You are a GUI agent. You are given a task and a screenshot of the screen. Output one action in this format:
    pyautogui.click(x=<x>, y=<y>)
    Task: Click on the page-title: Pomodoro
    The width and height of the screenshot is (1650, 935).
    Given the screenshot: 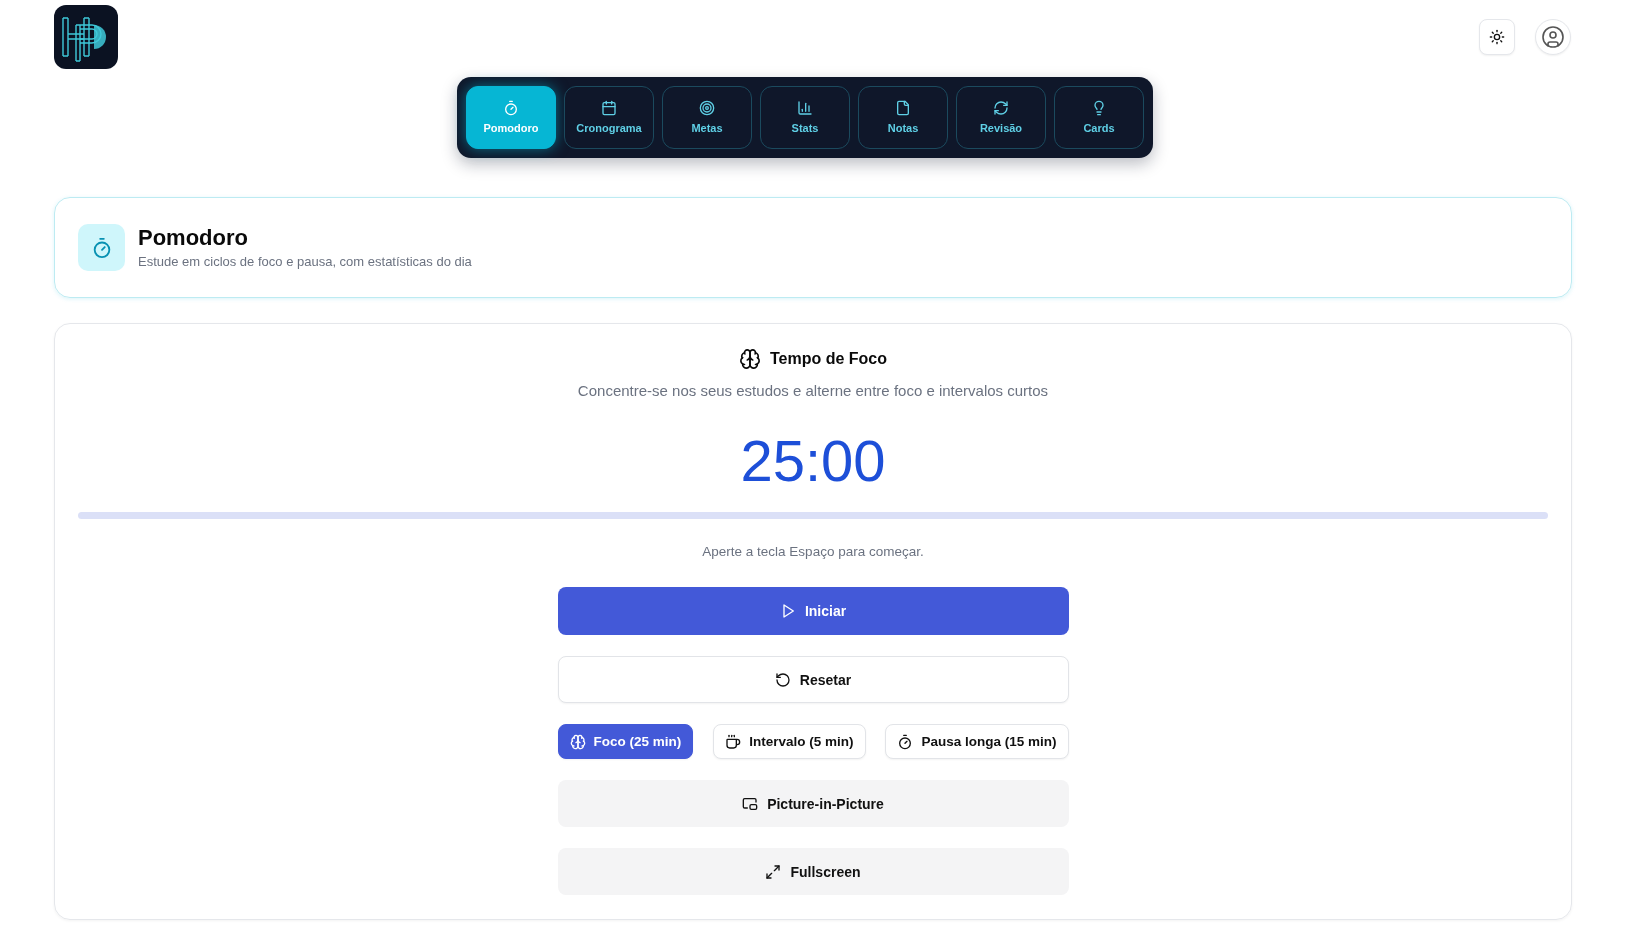 What is the action you would take?
    pyautogui.click(x=193, y=238)
    